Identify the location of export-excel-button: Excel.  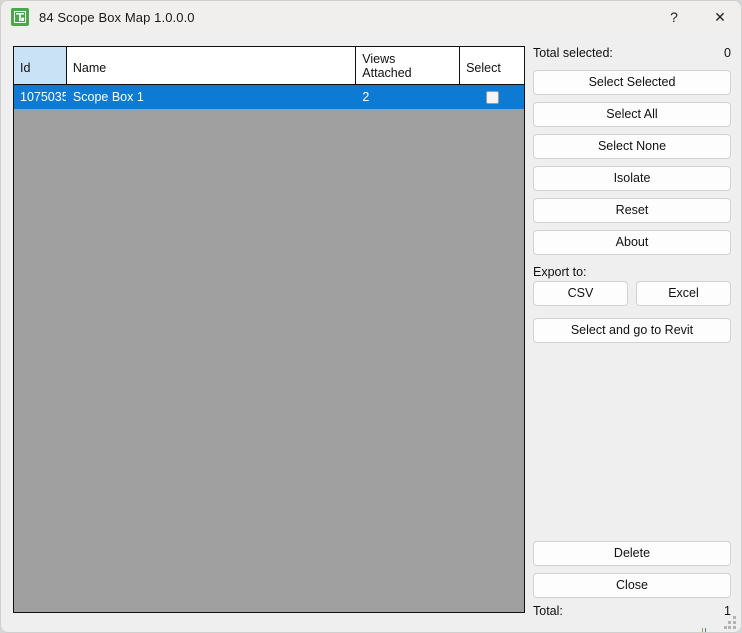
(683, 293).